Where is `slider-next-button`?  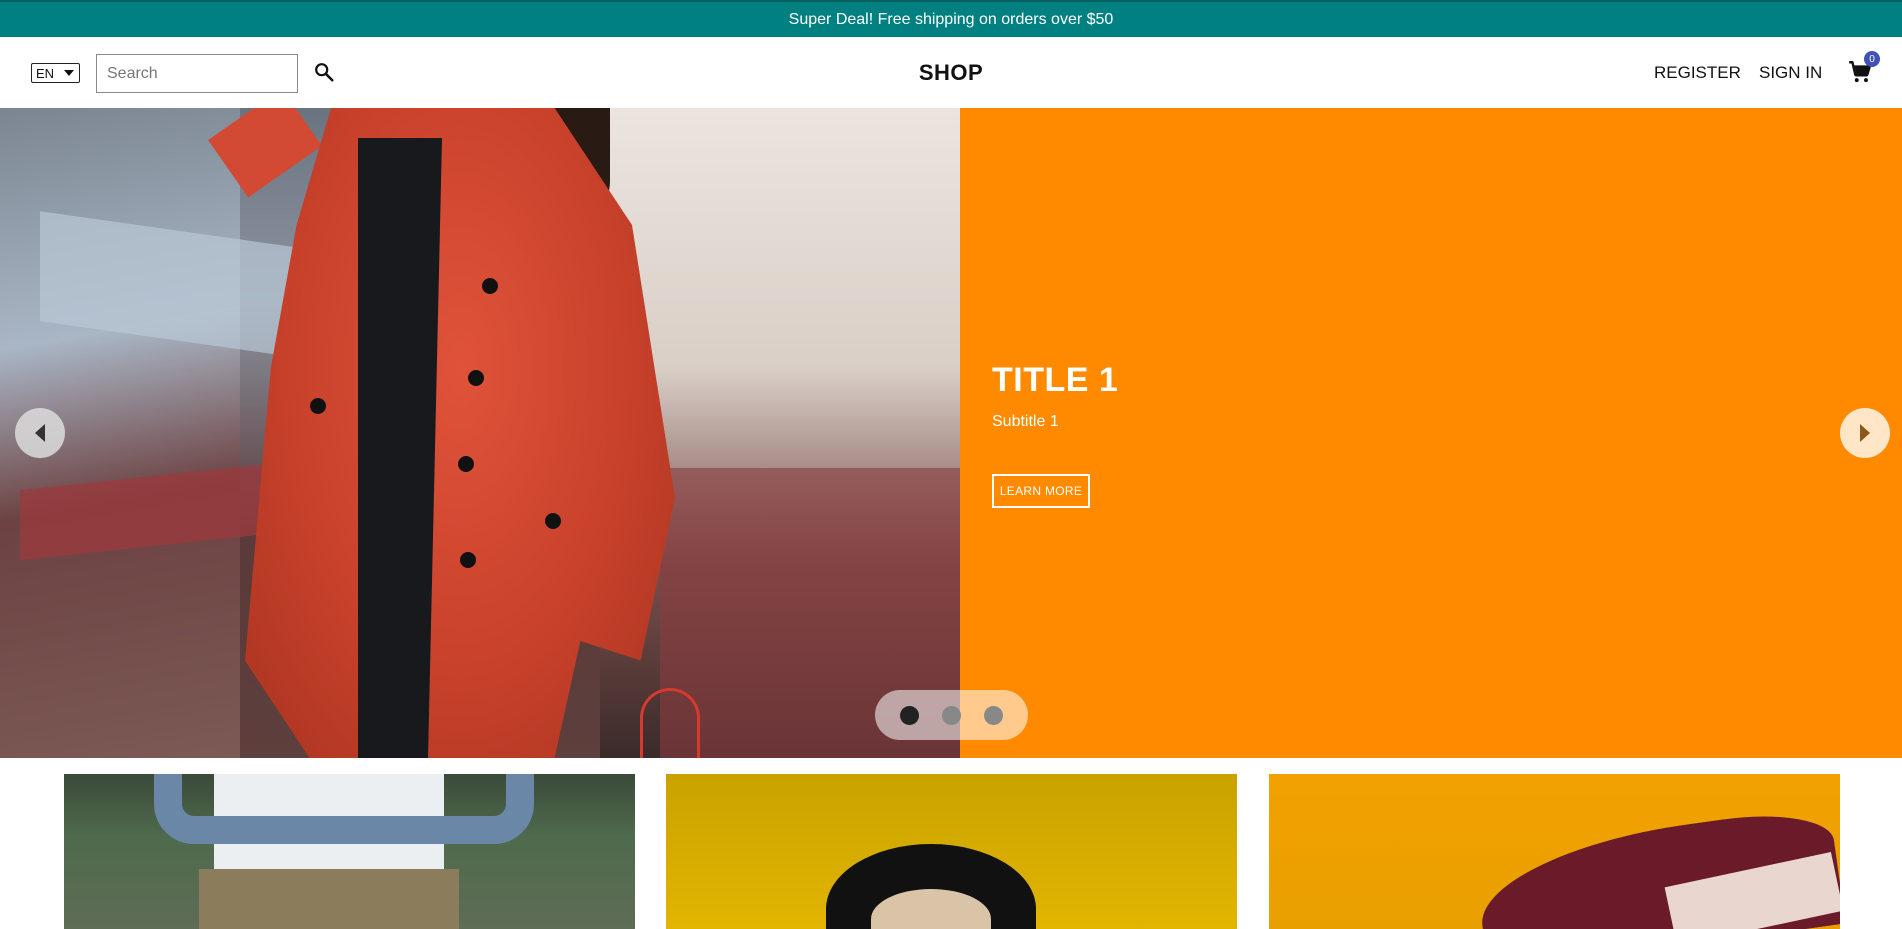
slider-next-button is located at coordinates (1865, 433).